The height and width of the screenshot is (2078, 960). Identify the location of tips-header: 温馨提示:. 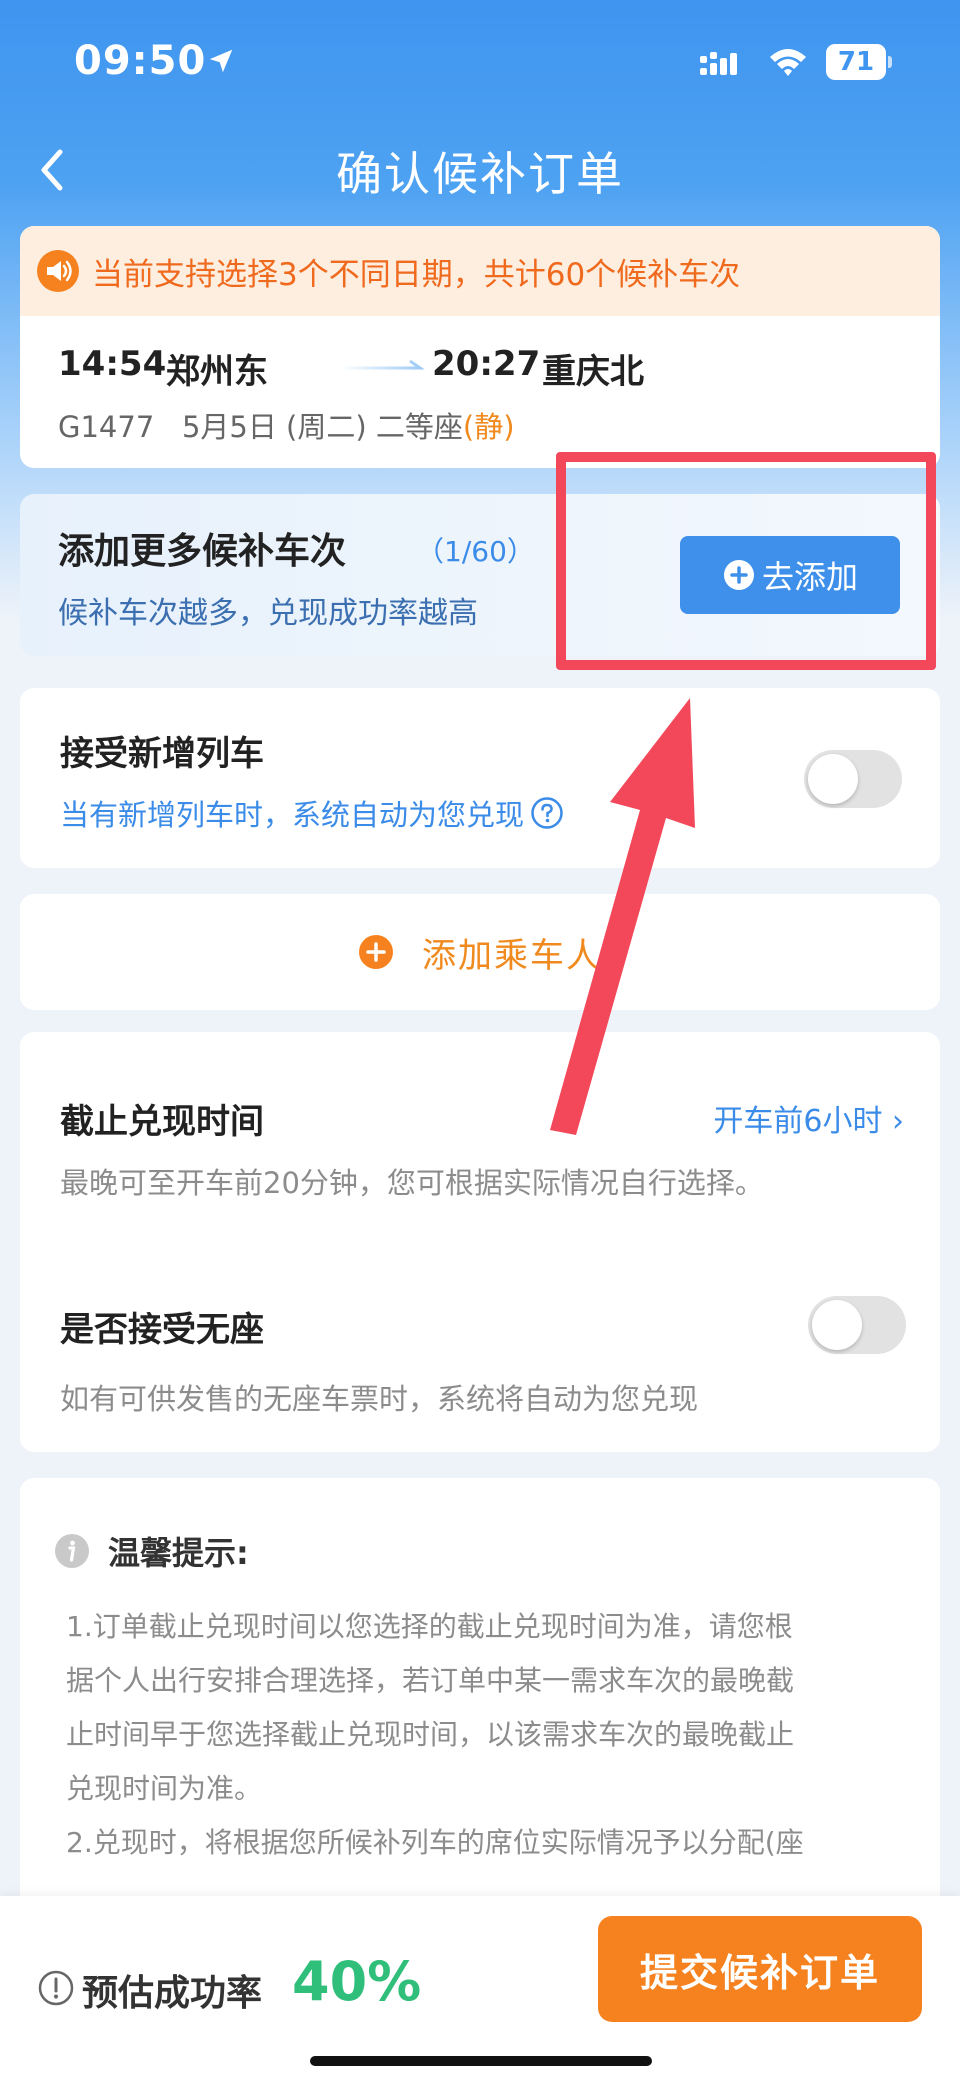
(151, 1551).